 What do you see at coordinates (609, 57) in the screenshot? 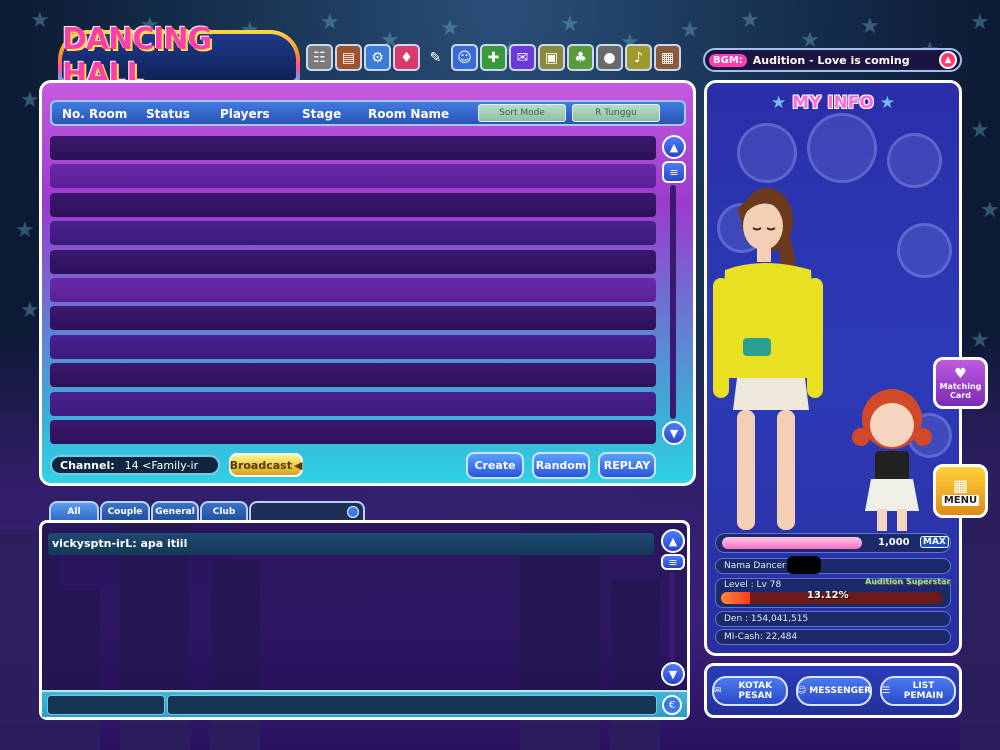
I see `record-icon: ●` at bounding box center [609, 57].